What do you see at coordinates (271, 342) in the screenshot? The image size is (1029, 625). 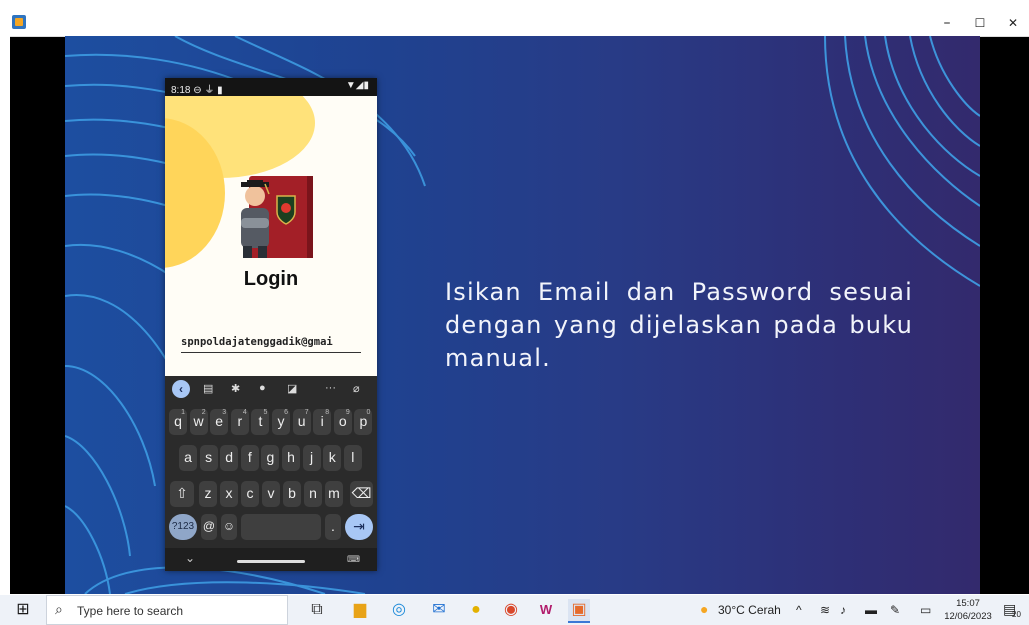 I see `email-field` at bounding box center [271, 342].